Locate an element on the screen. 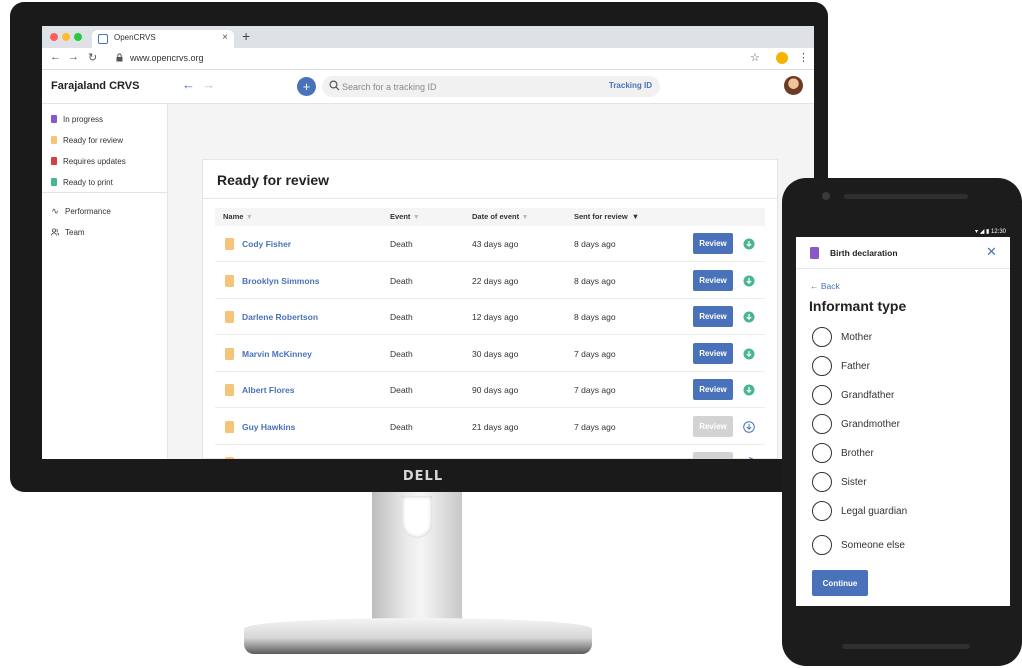 This screenshot has width=1022, height=668. radio-option: Sister is located at coordinates (839, 482).